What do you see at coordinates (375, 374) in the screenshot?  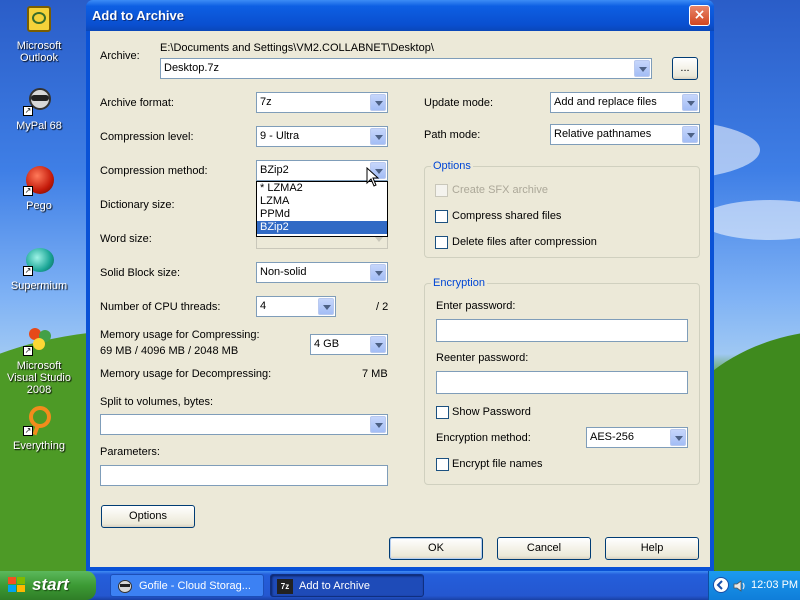 I see `memory-decompress-value: 7 MB` at bounding box center [375, 374].